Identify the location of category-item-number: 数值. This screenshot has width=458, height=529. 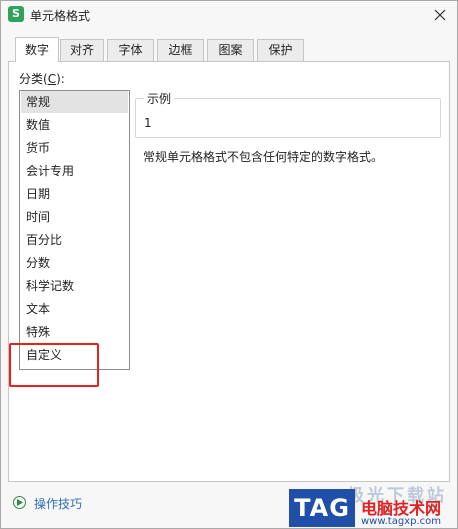
(74, 125).